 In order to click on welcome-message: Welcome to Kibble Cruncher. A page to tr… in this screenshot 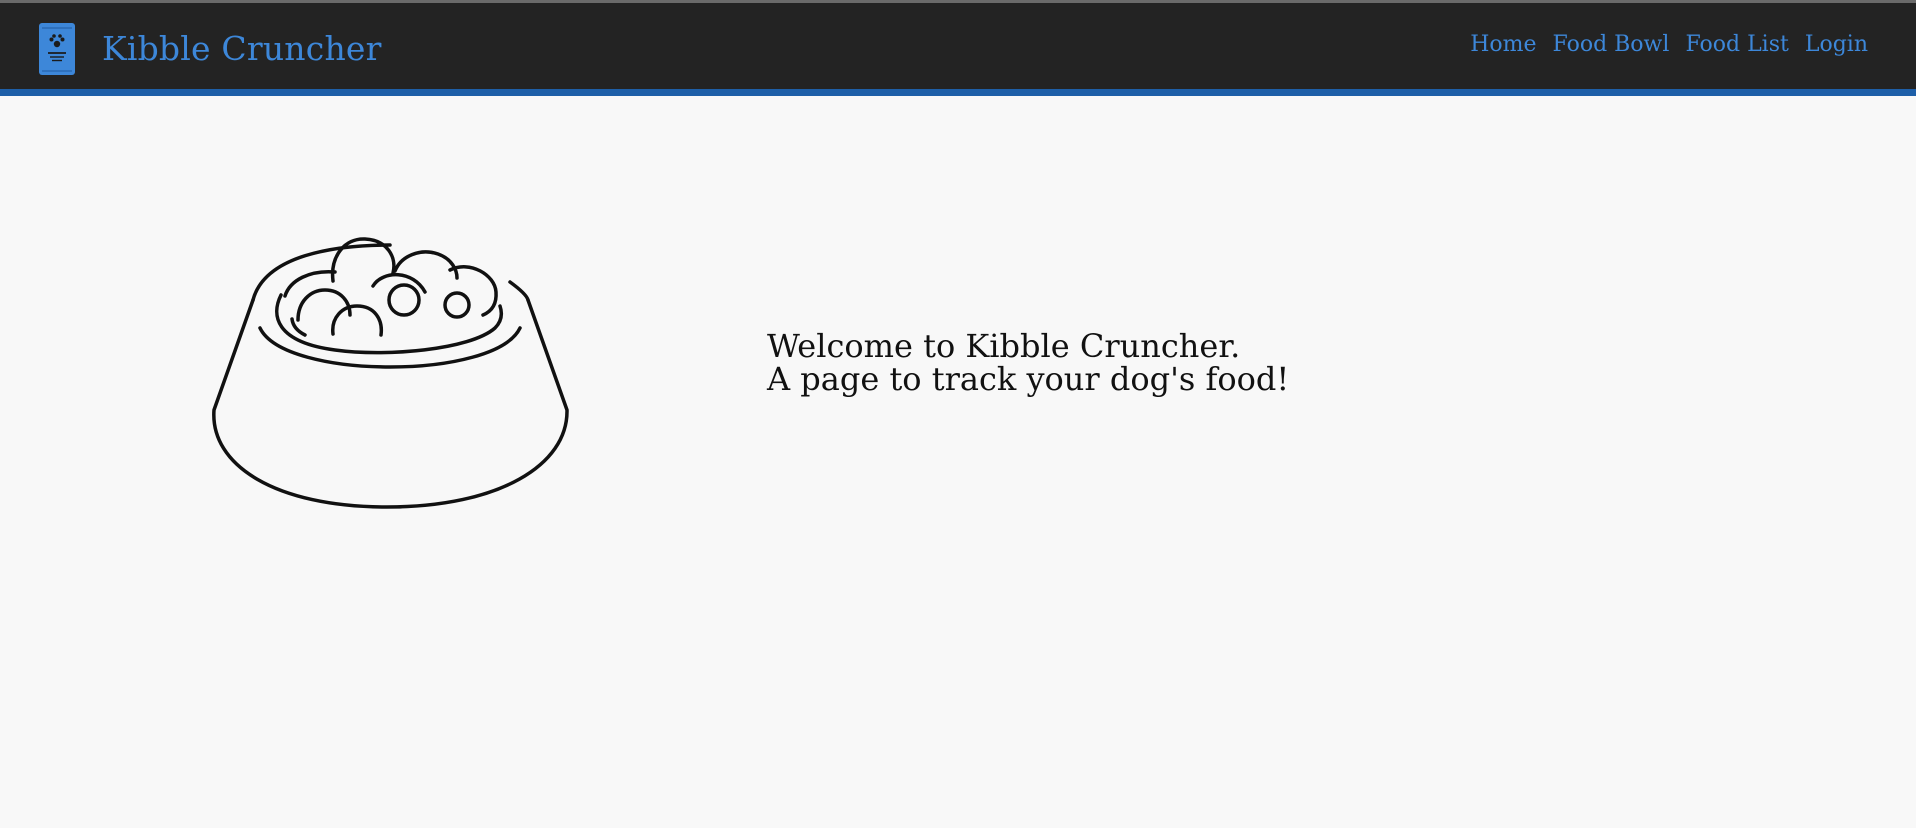, I will do `click(1028, 363)`.